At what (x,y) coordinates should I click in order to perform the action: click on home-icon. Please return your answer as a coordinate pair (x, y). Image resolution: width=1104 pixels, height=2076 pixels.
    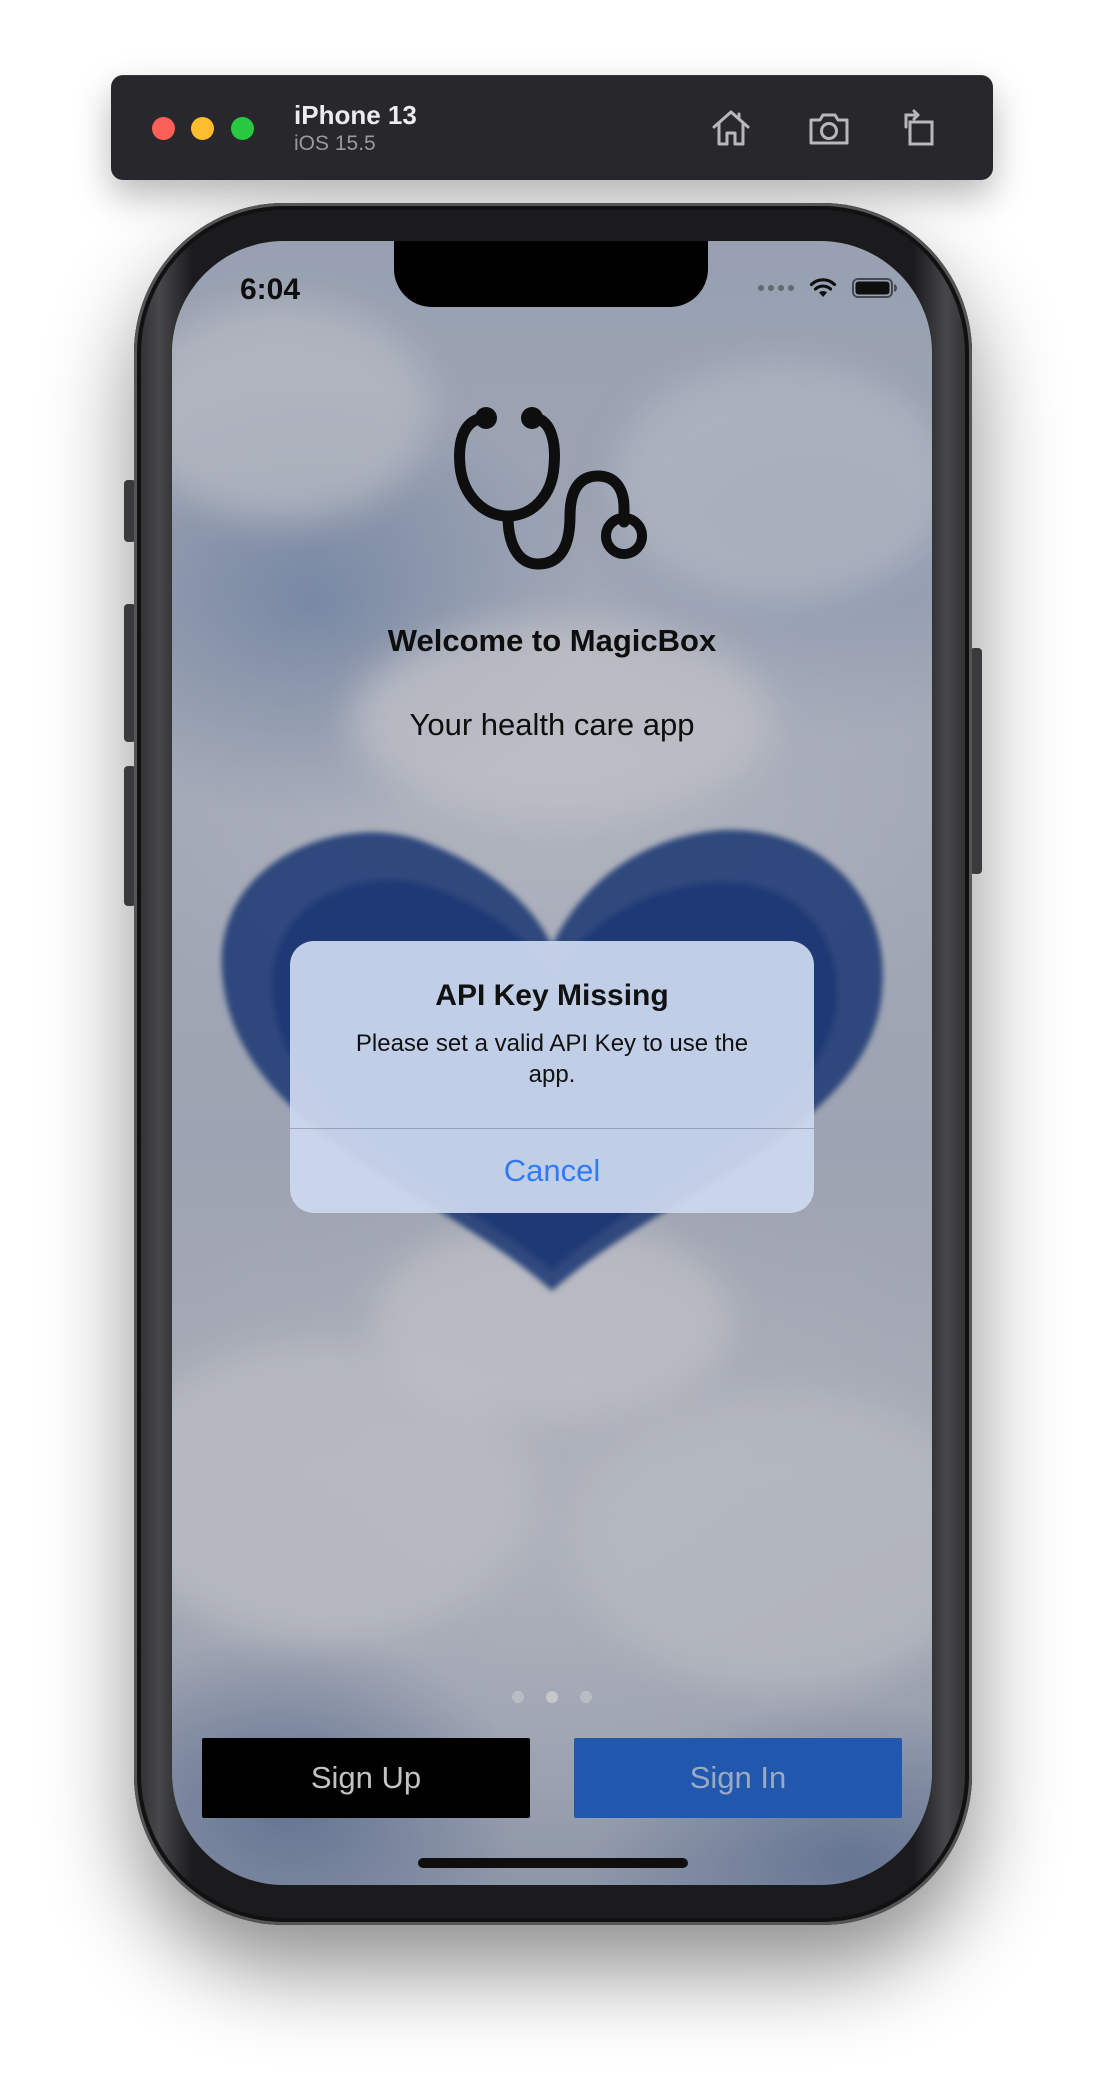
    Looking at the image, I should click on (731, 128).